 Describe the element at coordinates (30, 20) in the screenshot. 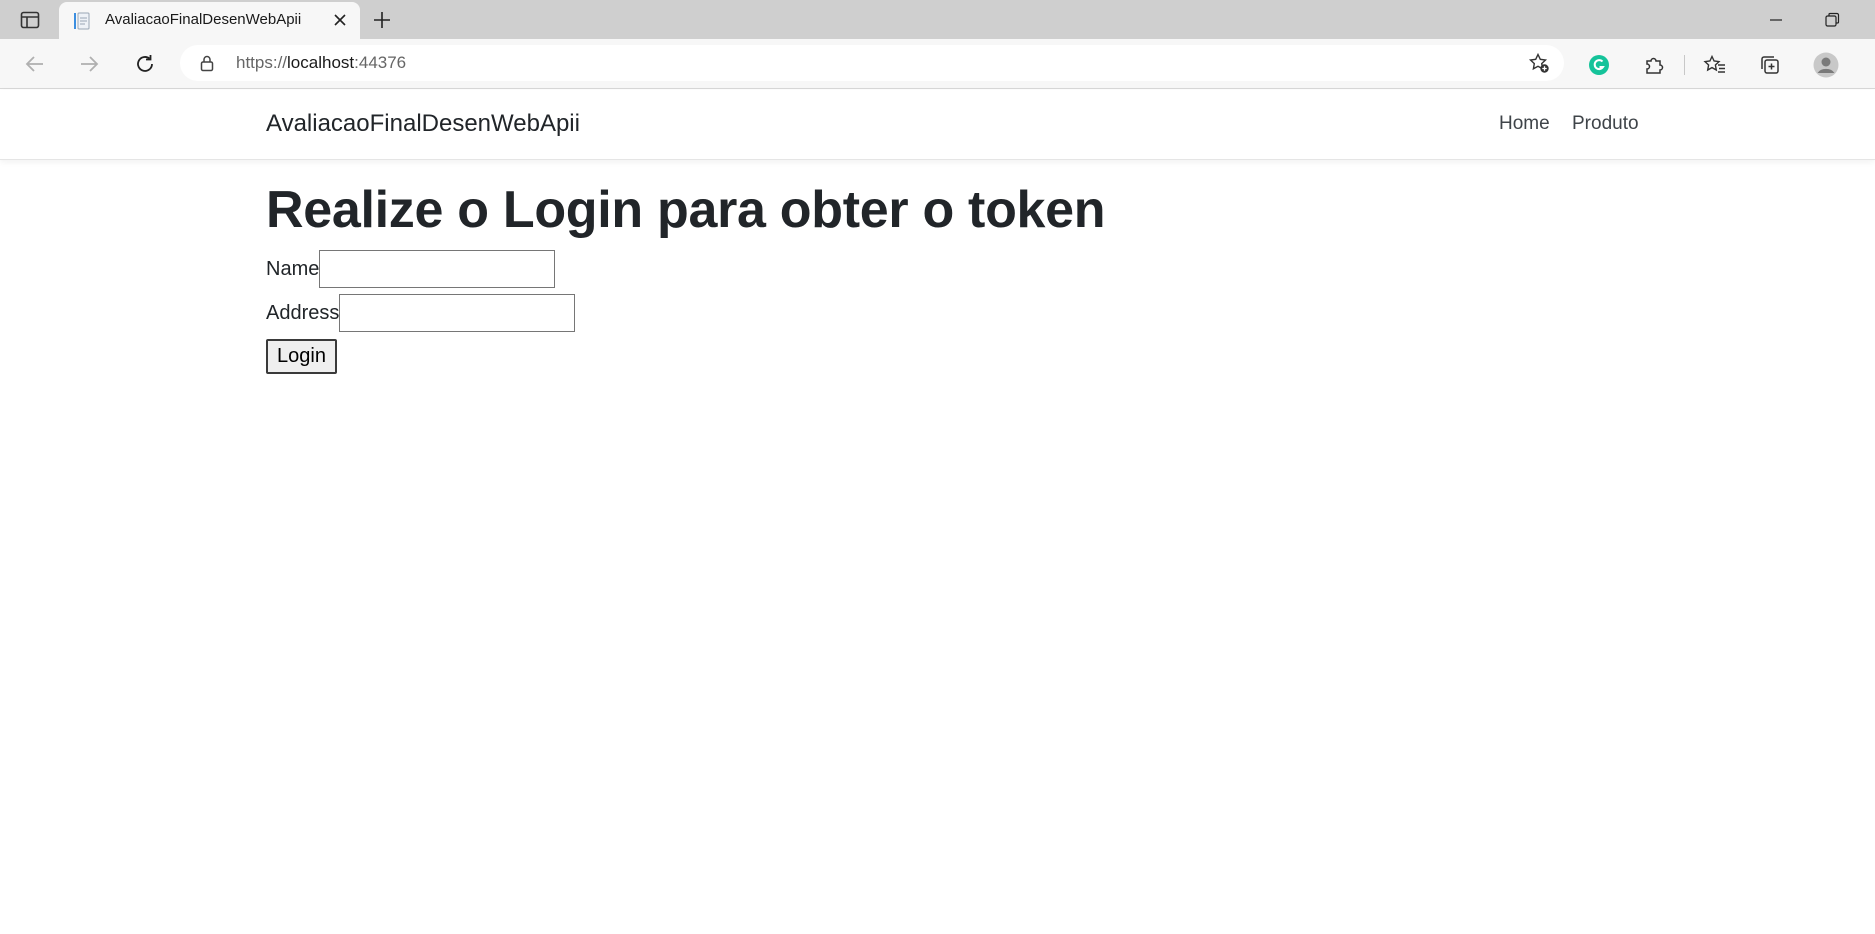

I see `sidebar-toggle-icon` at that location.